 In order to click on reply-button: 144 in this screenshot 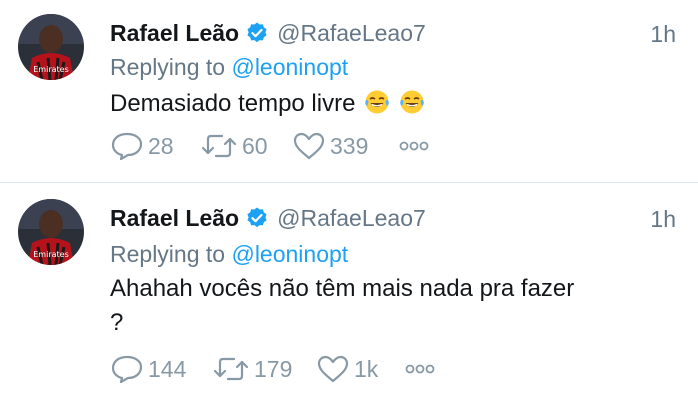, I will do `click(161, 369)`.